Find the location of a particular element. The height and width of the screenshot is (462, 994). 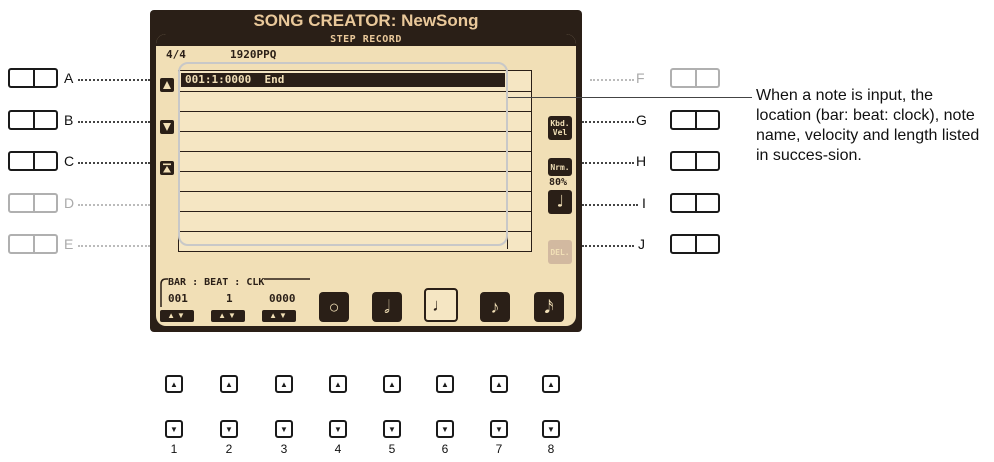

up-button-5: ▲ is located at coordinates (392, 384).